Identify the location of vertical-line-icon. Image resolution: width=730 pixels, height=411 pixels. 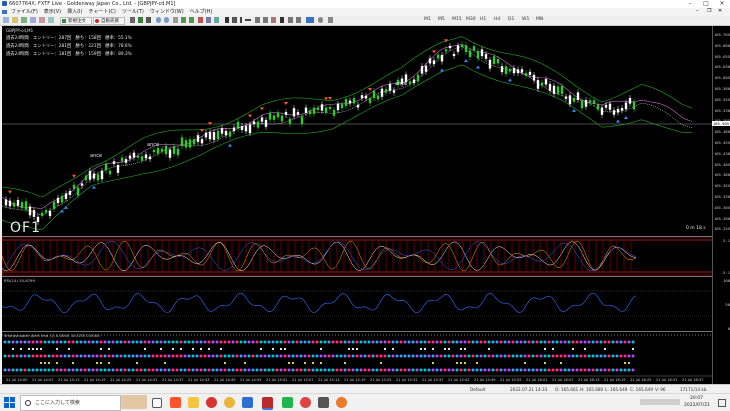
(241, 20).